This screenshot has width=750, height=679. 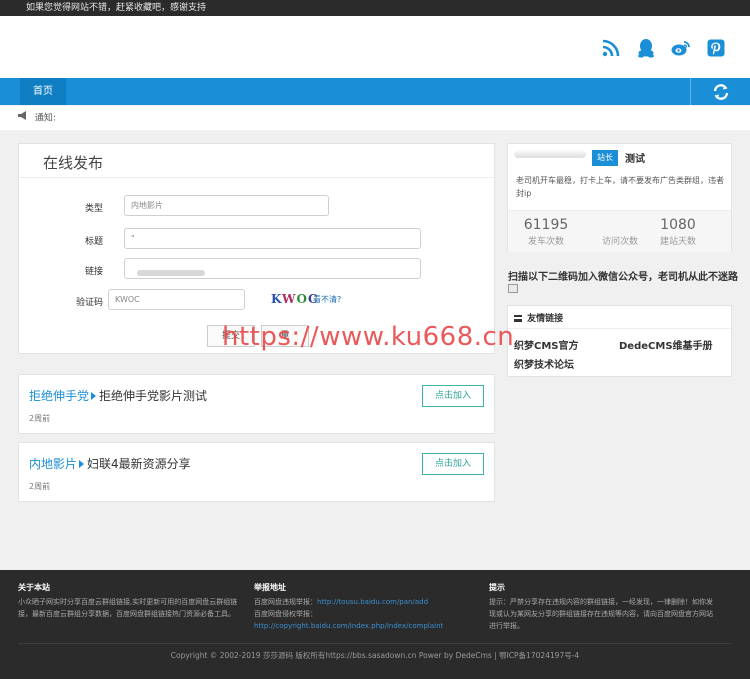 What do you see at coordinates (285, 602) in the screenshot?
I see `report-line-1: 百度网盘违规举报：` at bounding box center [285, 602].